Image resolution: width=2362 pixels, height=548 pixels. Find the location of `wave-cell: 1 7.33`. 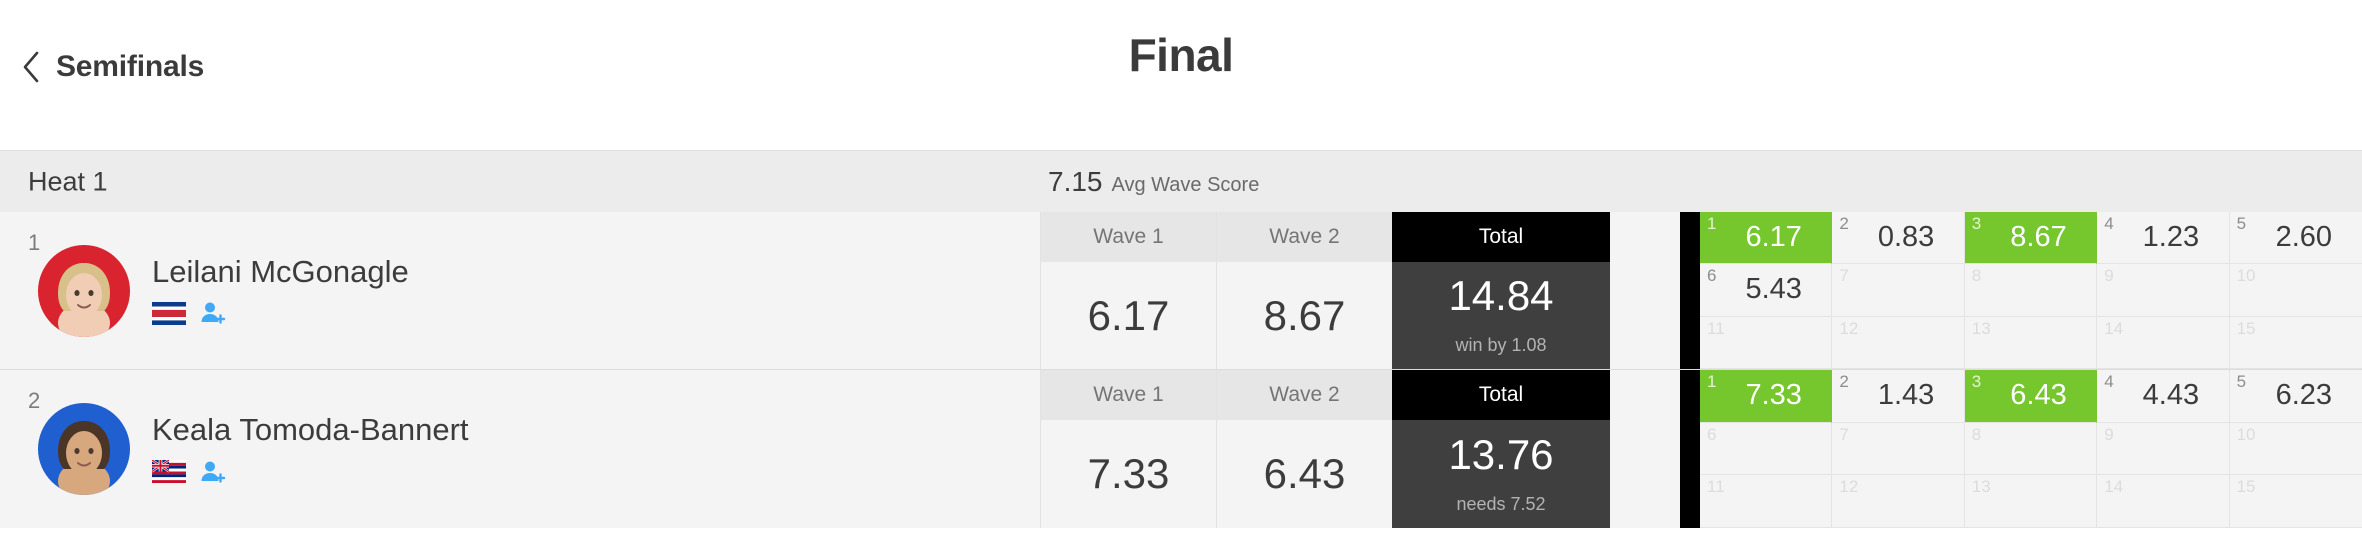

wave-cell: 1 7.33 is located at coordinates (1766, 396).